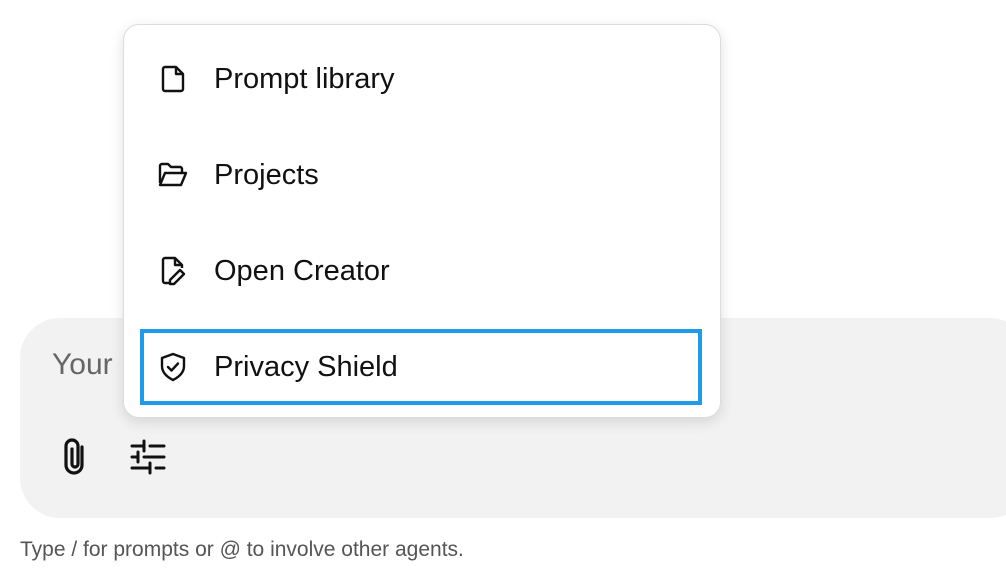 This screenshot has width=1006, height=582. Describe the element at coordinates (306, 366) in the screenshot. I see `menu-item-label: Privacy Shield` at that location.